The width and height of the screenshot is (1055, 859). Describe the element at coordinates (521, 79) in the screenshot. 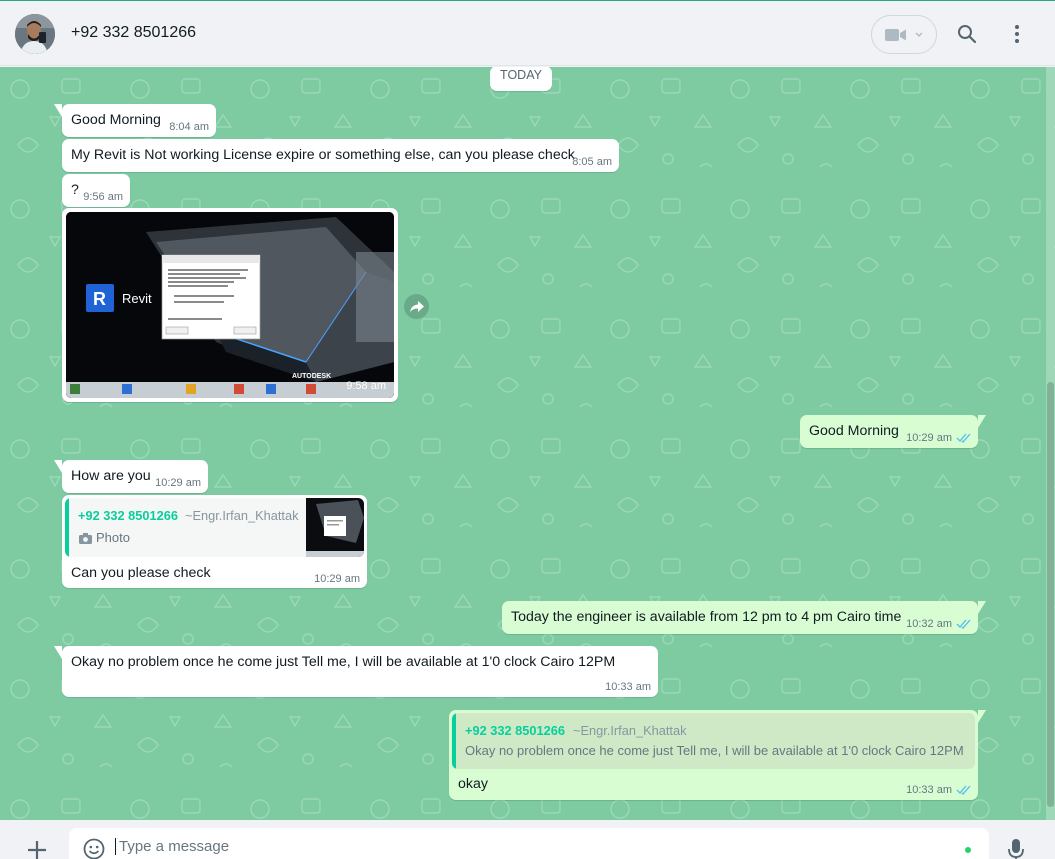

I see `date-separator: TODAY` at that location.